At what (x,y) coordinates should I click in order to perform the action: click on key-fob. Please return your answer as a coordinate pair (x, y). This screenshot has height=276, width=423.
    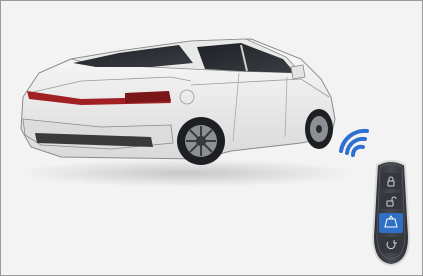
    Looking at the image, I should click on (391, 213).